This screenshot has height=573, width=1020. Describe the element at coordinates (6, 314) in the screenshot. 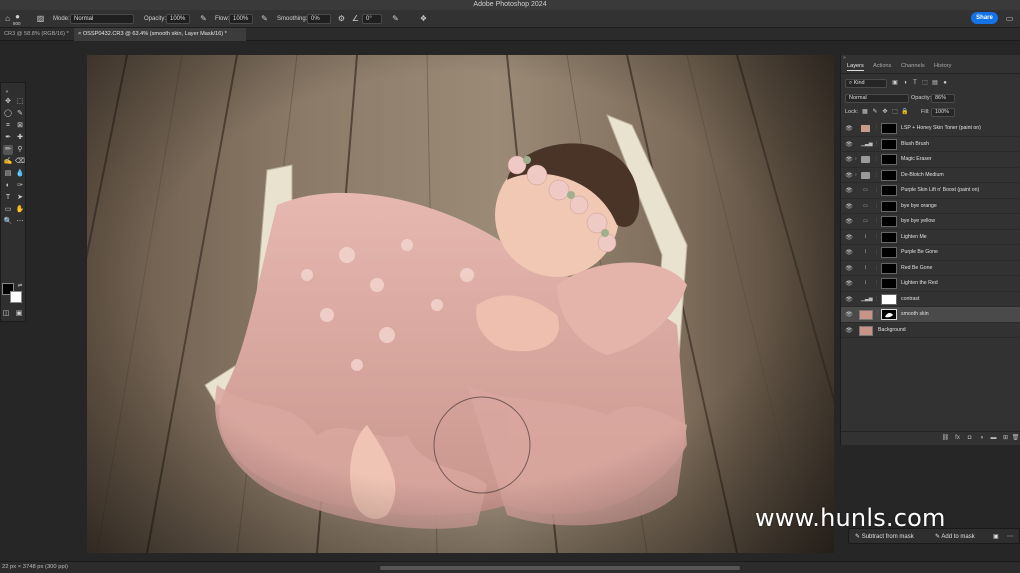

I see `quick-mask-icon: ◫` at that location.